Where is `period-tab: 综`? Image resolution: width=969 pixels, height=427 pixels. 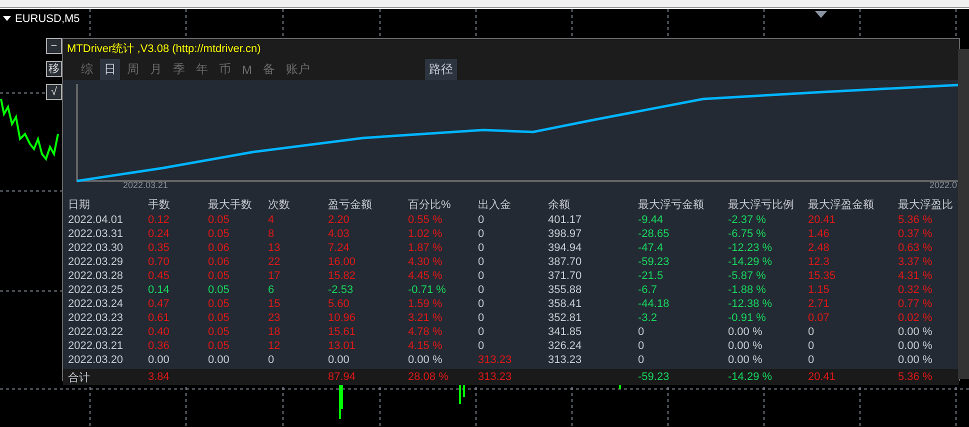 period-tab: 综 is located at coordinates (87, 69).